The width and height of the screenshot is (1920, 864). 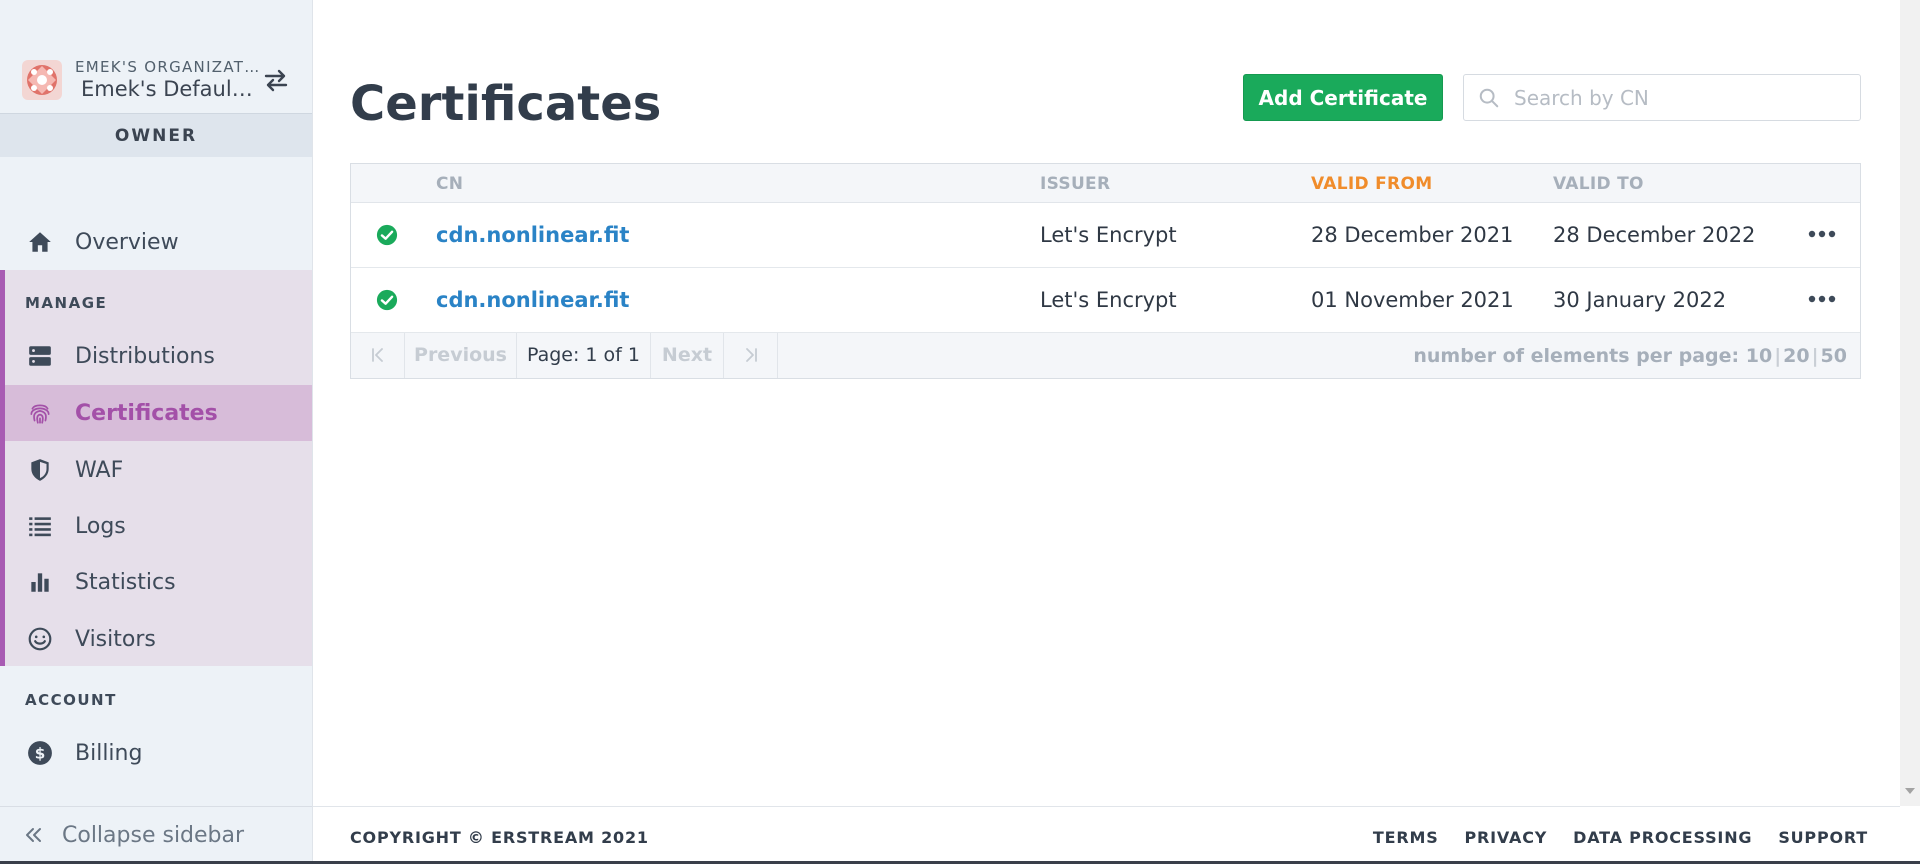 What do you see at coordinates (33, 835) in the screenshot?
I see `double-chevron-left-icon` at bounding box center [33, 835].